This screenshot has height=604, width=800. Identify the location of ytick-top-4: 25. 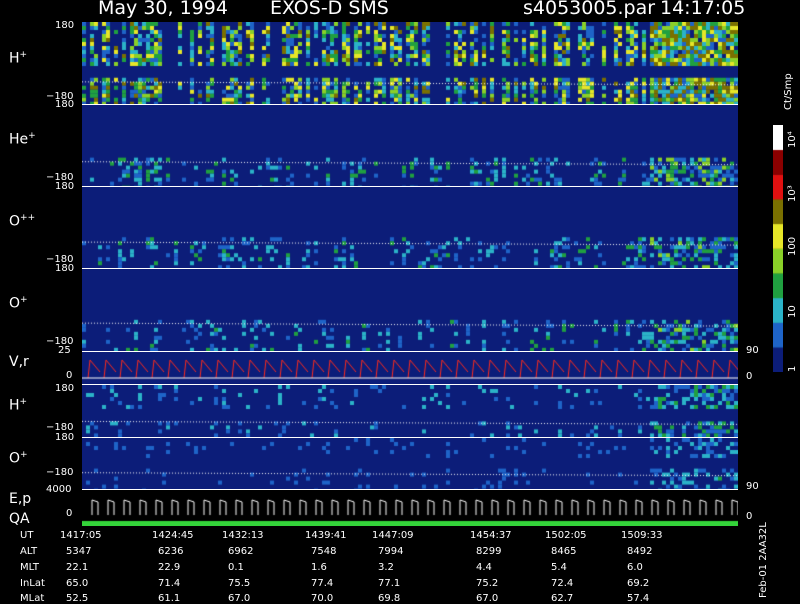
(64, 350).